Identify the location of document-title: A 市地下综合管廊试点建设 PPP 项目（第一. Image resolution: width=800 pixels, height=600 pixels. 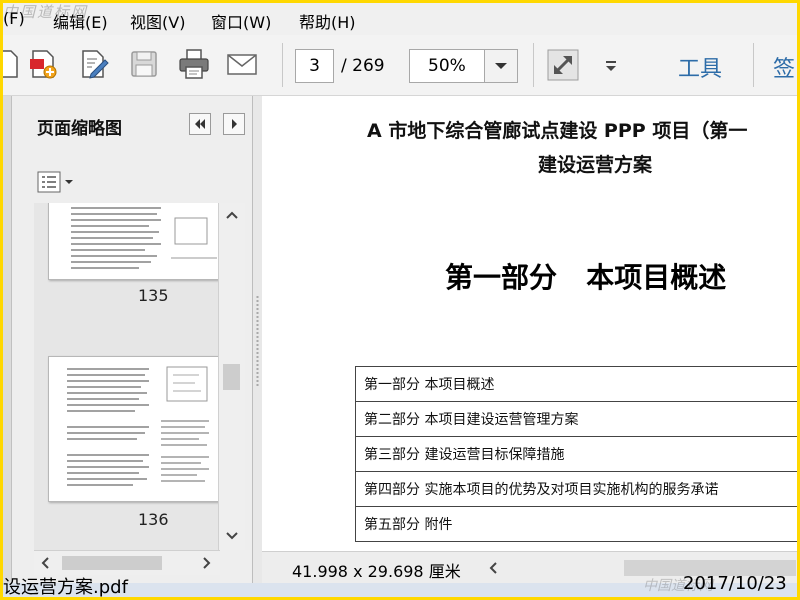
(557, 131).